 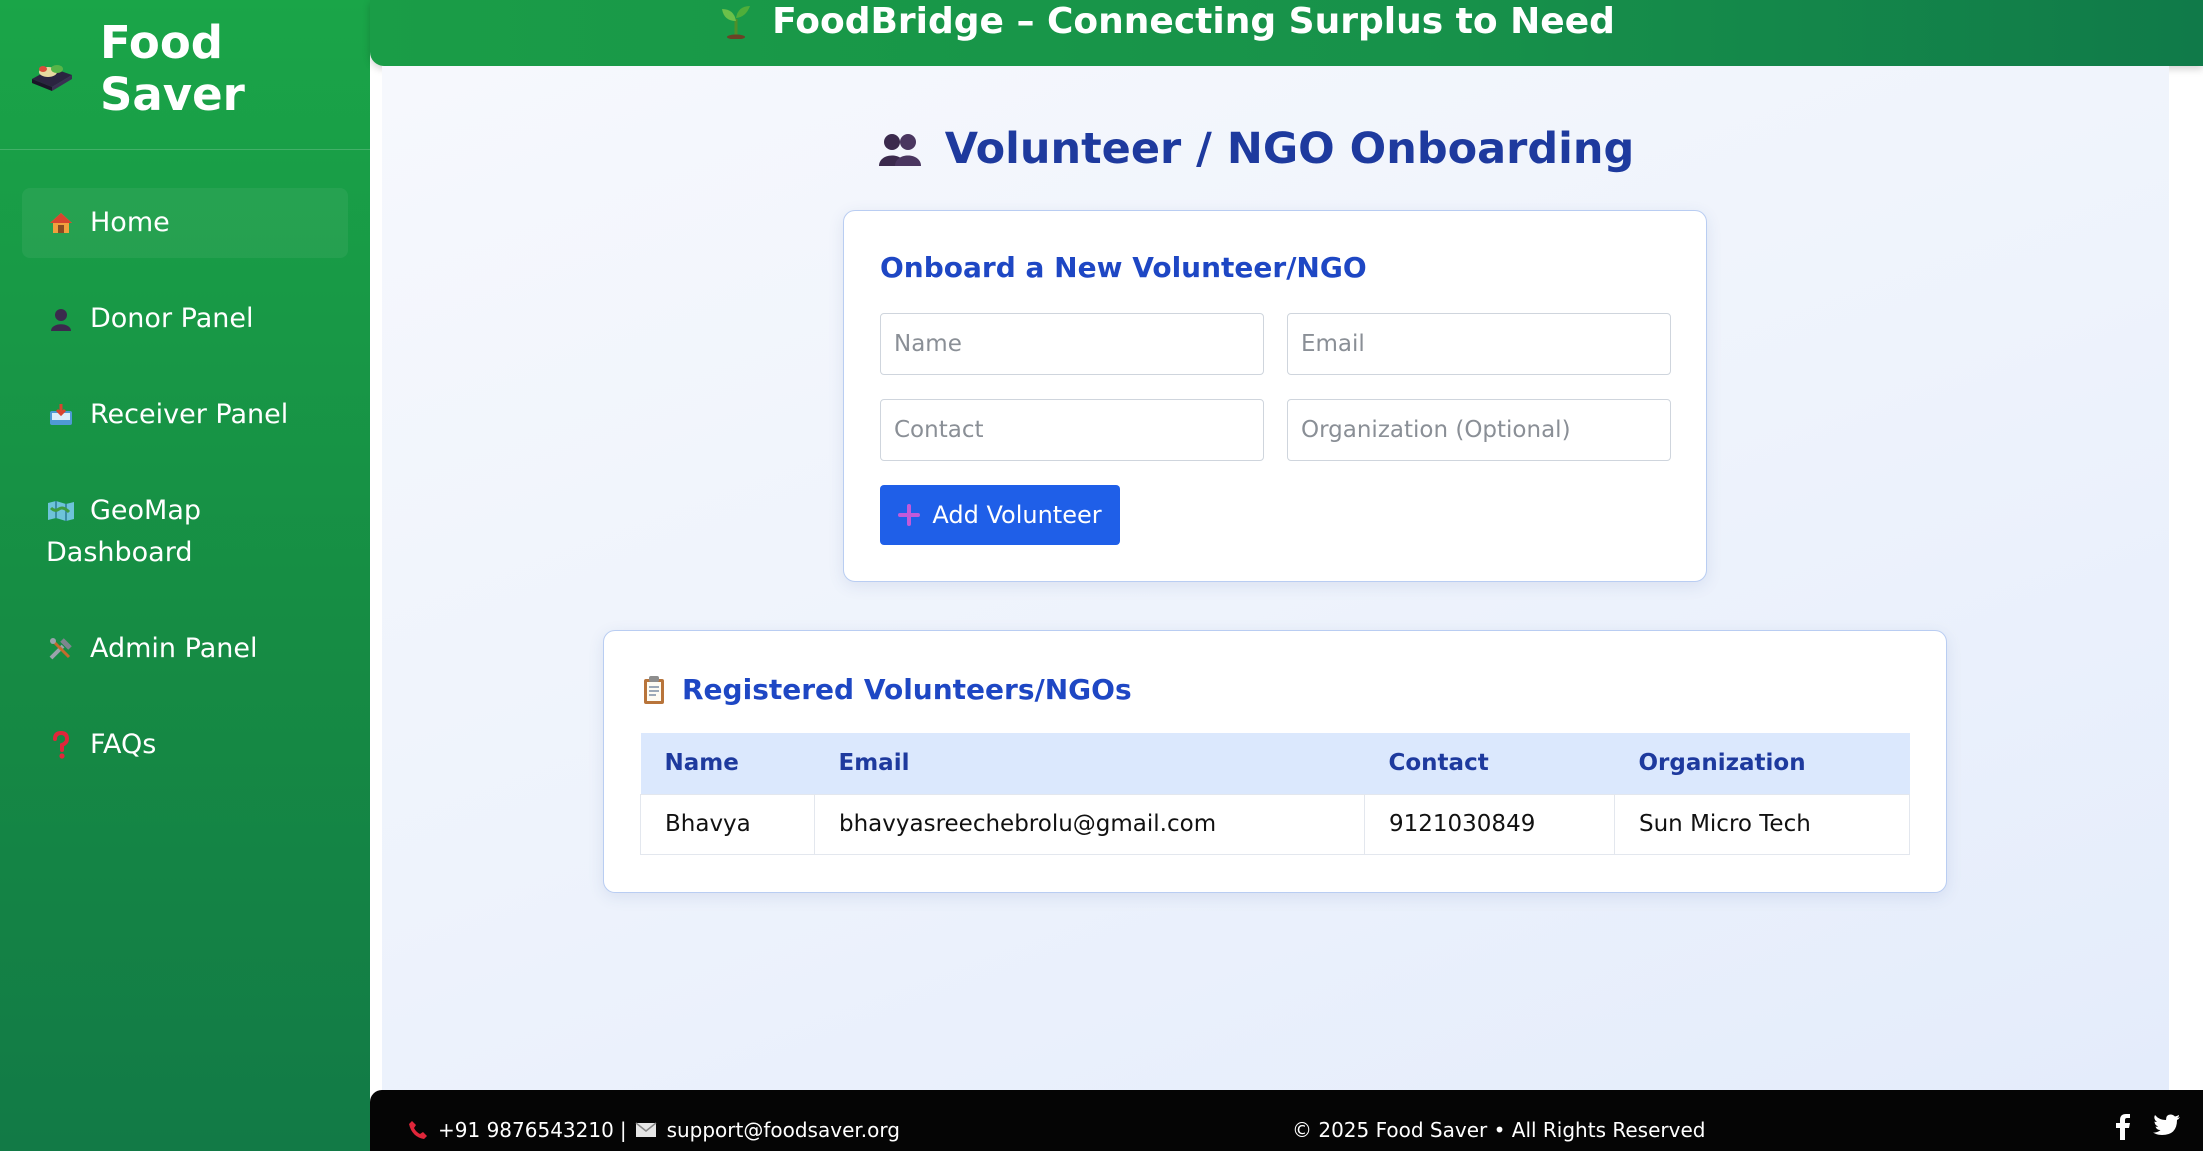 What do you see at coordinates (1089, 763) in the screenshot?
I see `column-header-email: Email` at bounding box center [1089, 763].